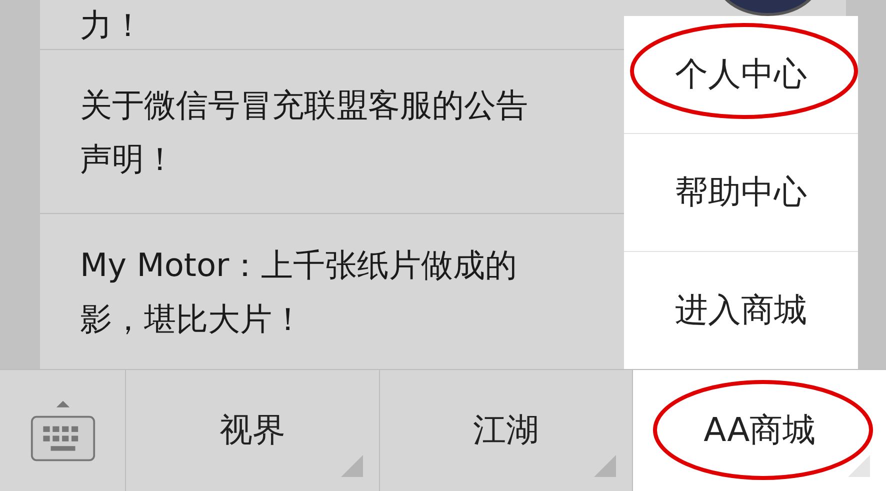  I want to click on menu-item: 帮助中心, so click(741, 192).